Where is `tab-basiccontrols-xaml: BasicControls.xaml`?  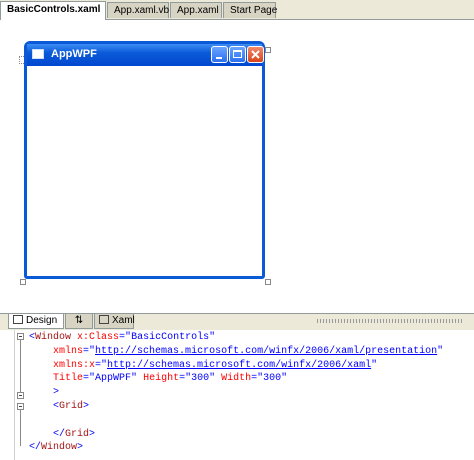
tab-basiccontrols-xaml: BasicControls.xaml is located at coordinates (53, 10).